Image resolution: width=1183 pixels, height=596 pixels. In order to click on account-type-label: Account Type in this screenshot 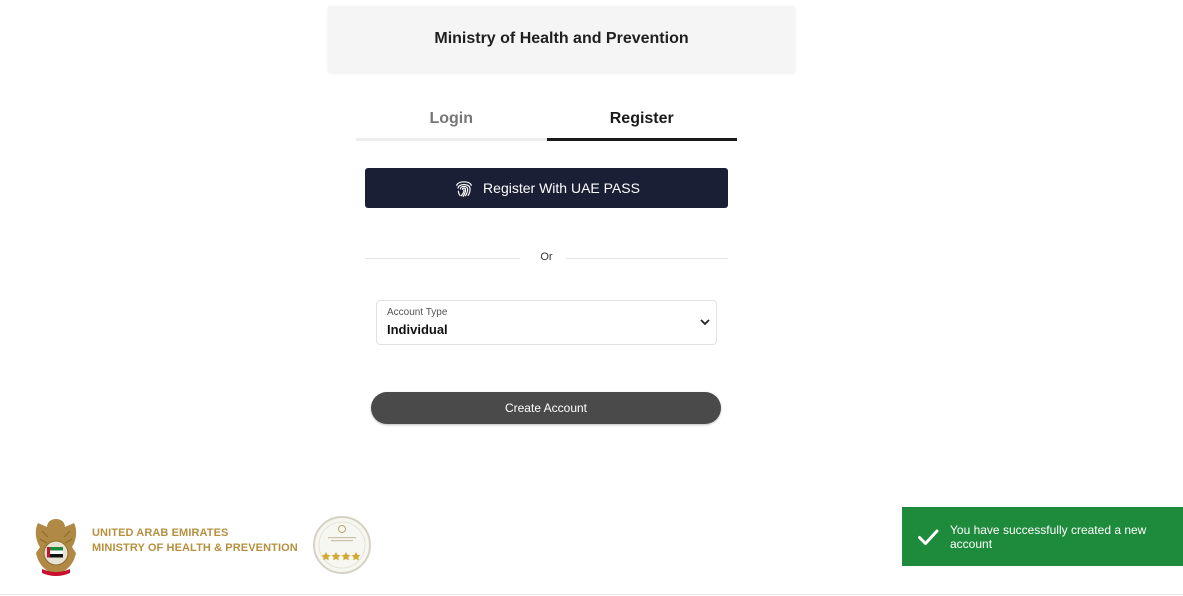, I will do `click(417, 312)`.